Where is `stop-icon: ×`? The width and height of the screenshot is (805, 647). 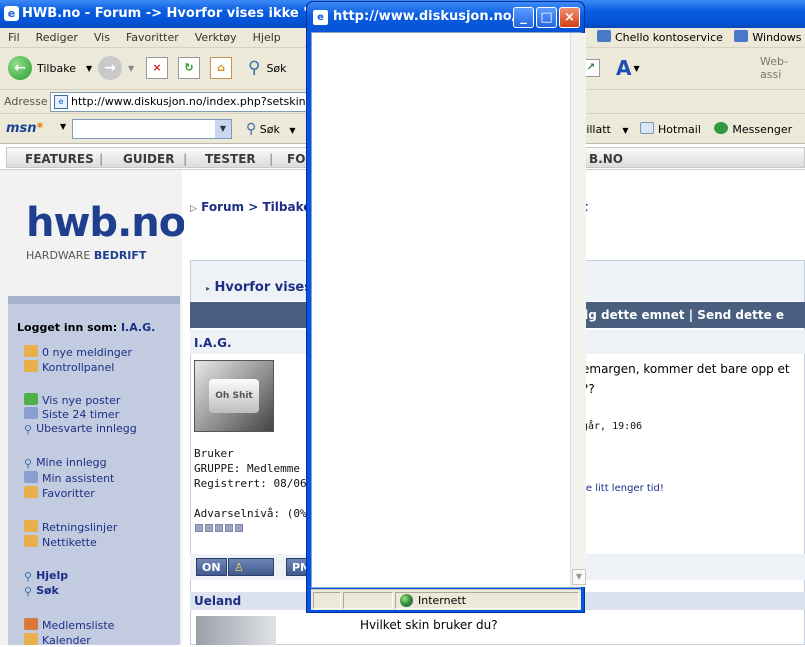
stop-icon: × is located at coordinates (157, 68).